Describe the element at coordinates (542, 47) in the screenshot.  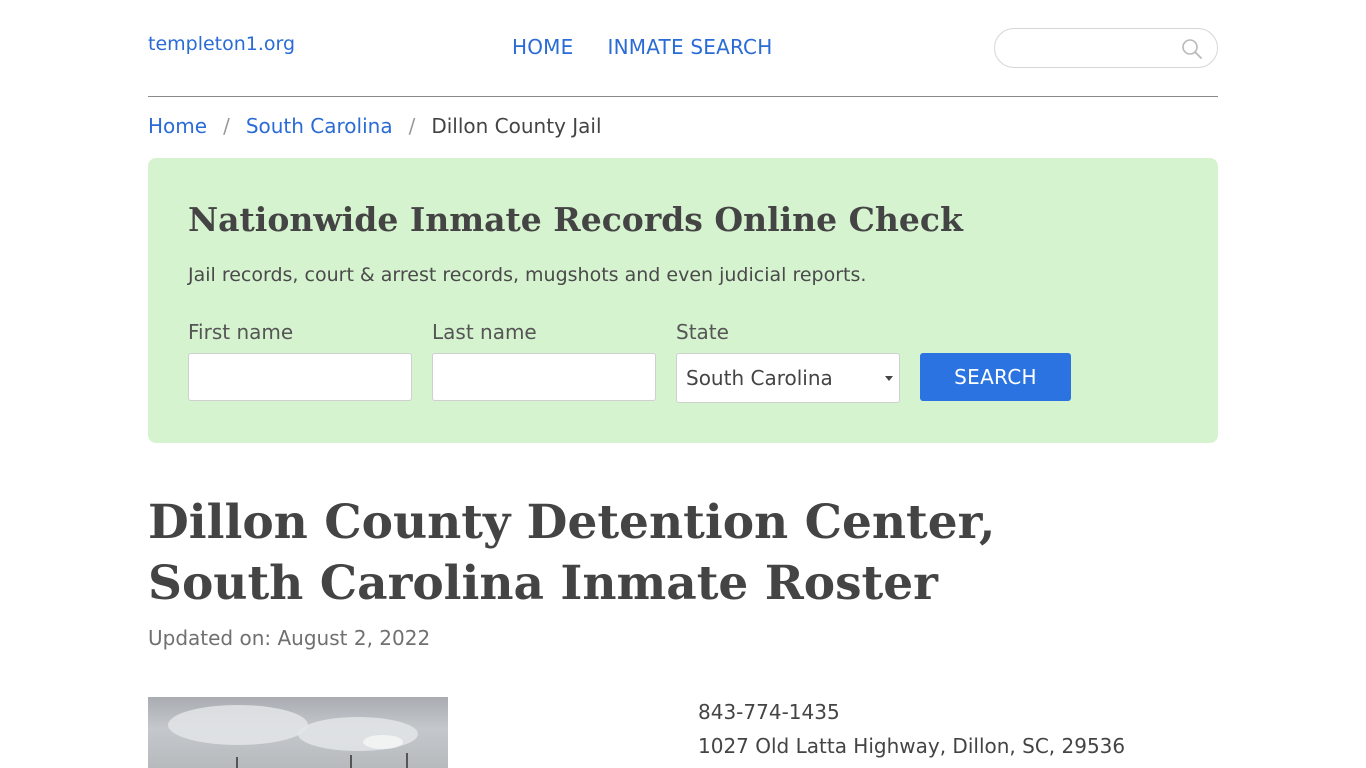
I see `nav-home: HOME` at that location.